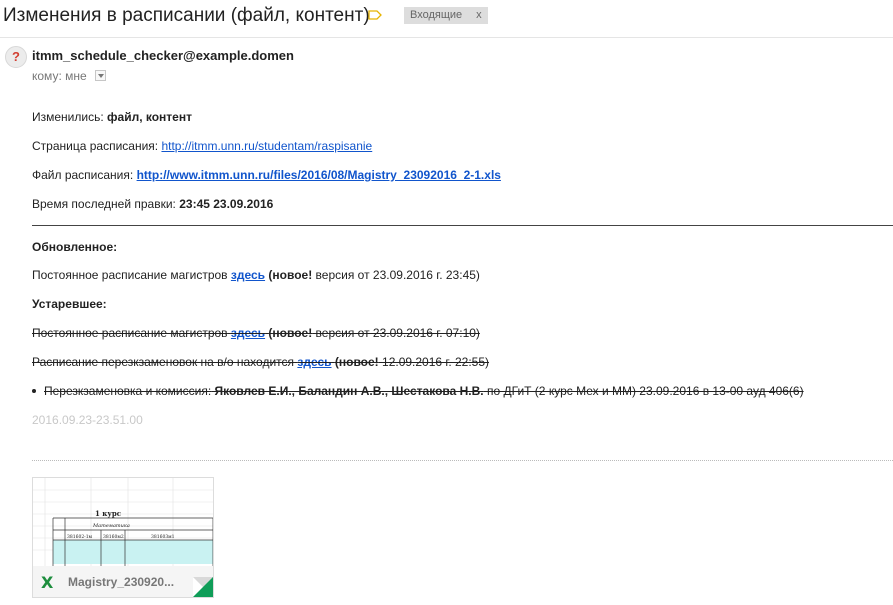 This screenshot has height=605, width=893. Describe the element at coordinates (47, 76) in the screenshot. I see `to-label: кому:` at that location.